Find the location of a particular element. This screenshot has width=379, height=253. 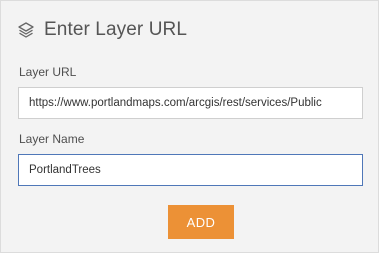

layer-url-input is located at coordinates (190, 103).